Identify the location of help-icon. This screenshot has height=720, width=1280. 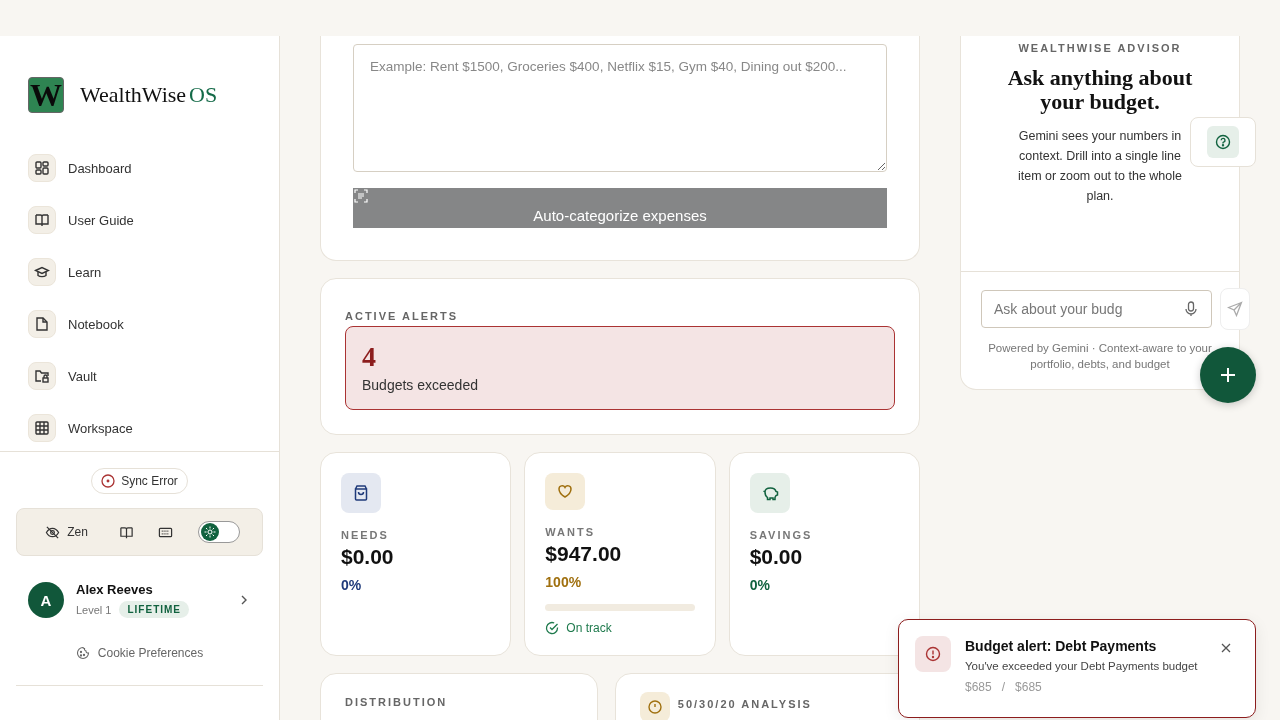
(1223, 142).